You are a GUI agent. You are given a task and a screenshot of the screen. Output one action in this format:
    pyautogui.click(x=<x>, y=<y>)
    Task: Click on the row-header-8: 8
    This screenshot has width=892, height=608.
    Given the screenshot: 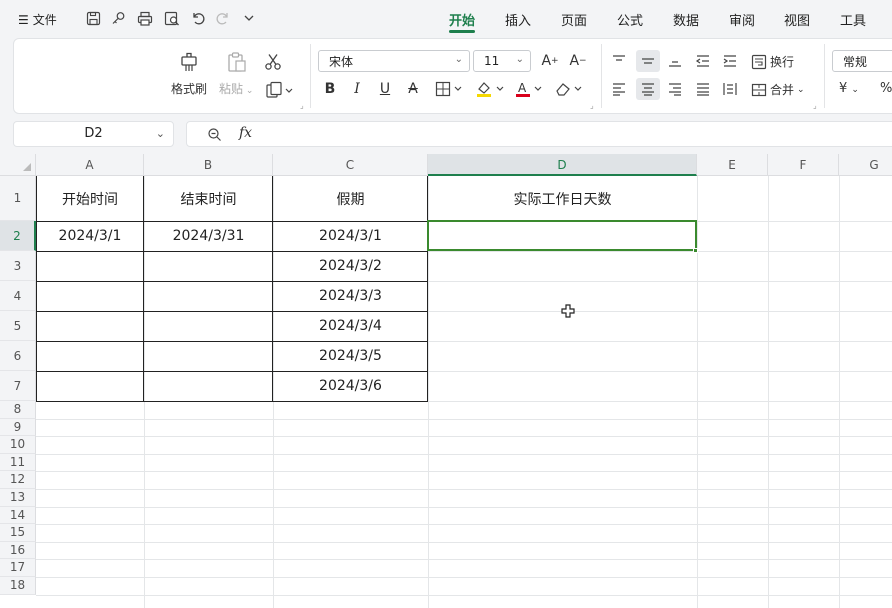 What is the action you would take?
    pyautogui.click(x=18, y=410)
    